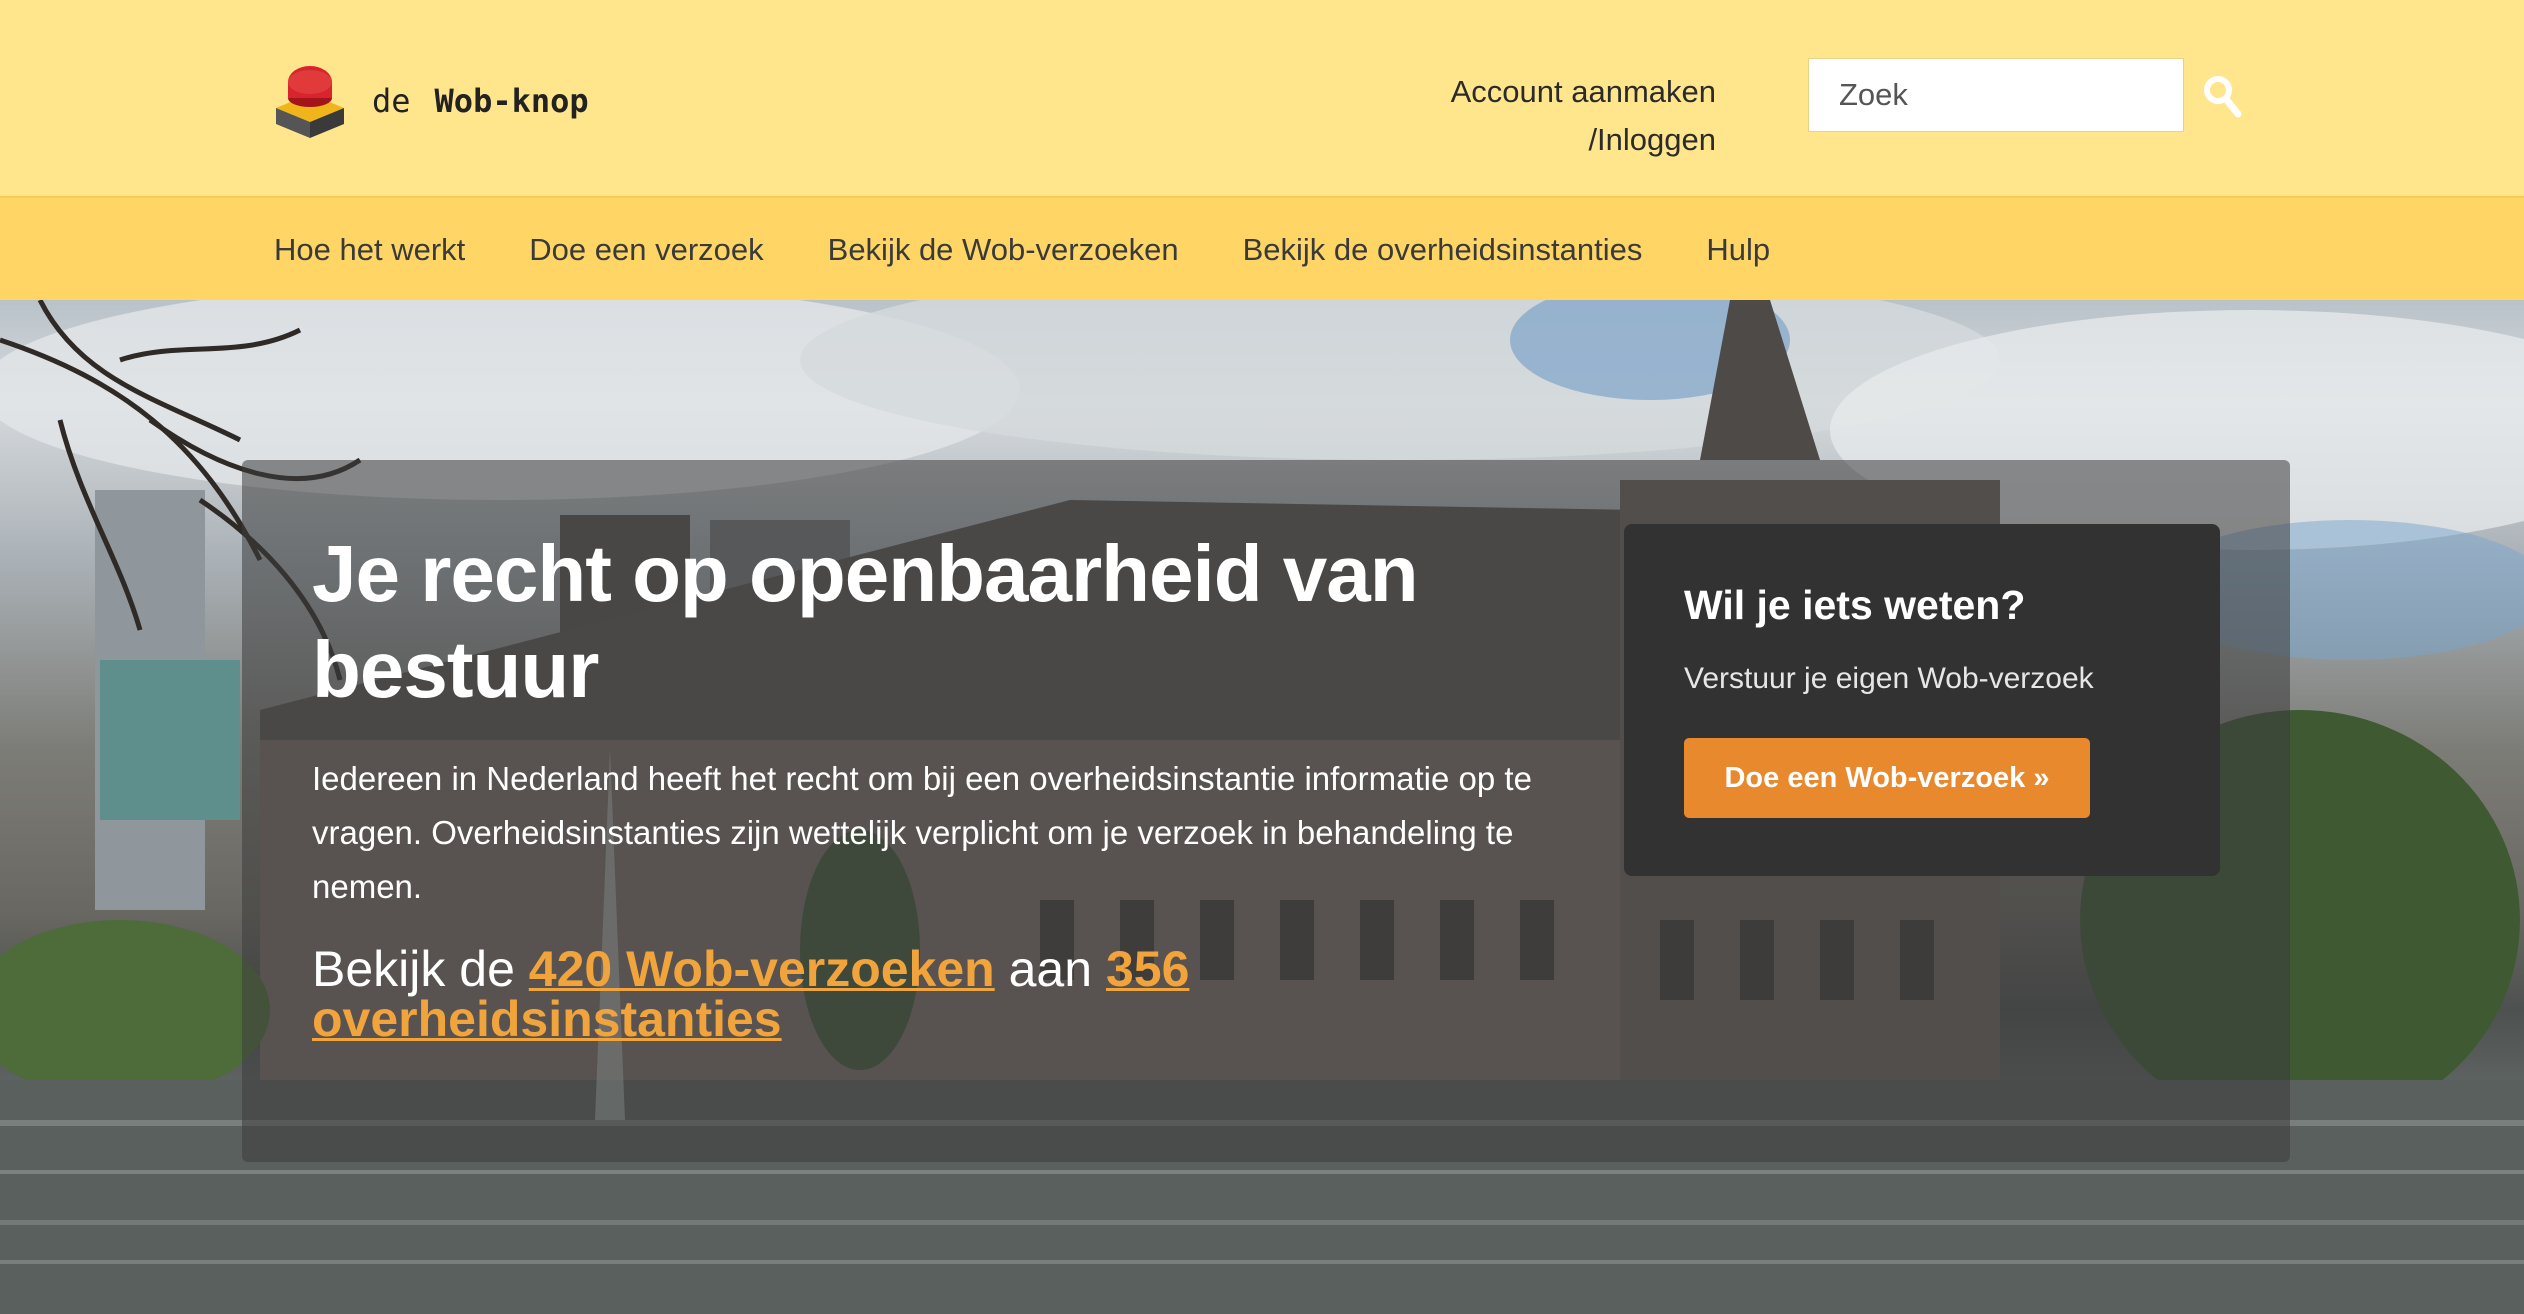 Image resolution: width=2524 pixels, height=1314 pixels. I want to click on nav-item-overheidsinstanties: Bekijk de overheidsinstanties, so click(1443, 250).